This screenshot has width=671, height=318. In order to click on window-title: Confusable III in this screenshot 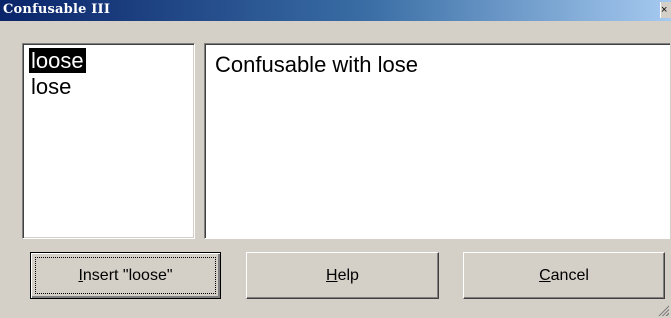, I will do `click(57, 9)`.